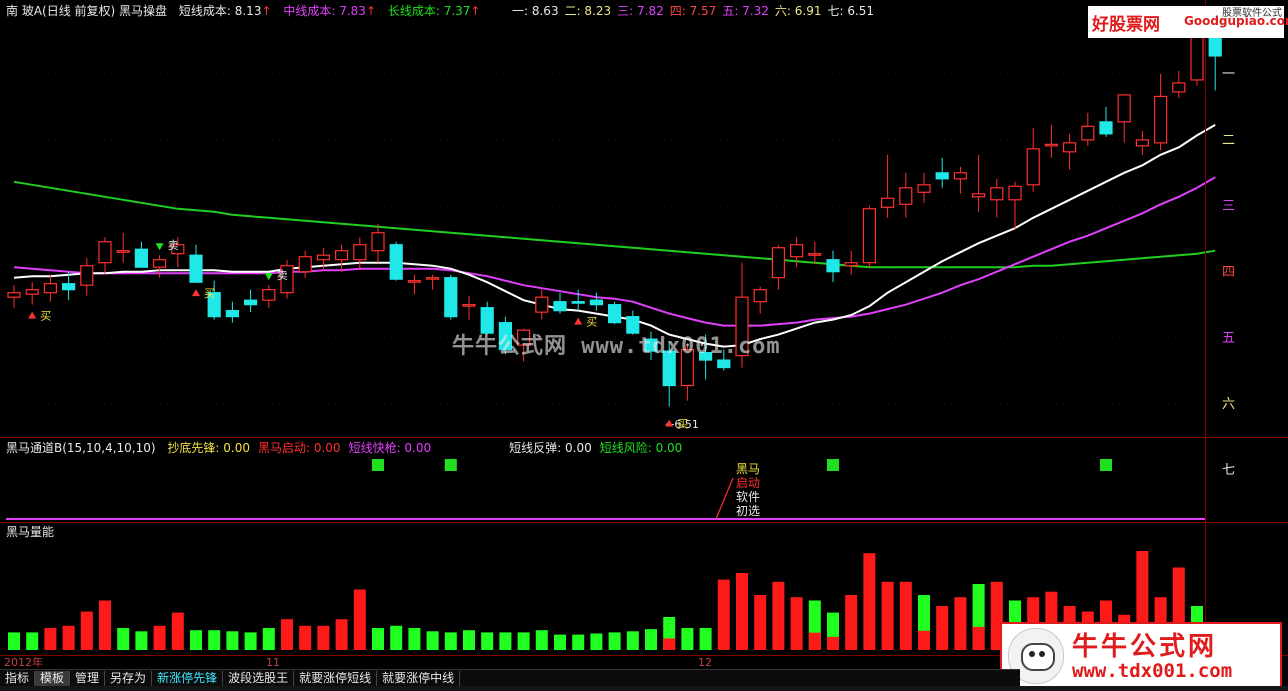 The height and width of the screenshot is (691, 1288). What do you see at coordinates (282, 275) in the screenshot?
I see `sell-label-1: 卖` at bounding box center [282, 275].